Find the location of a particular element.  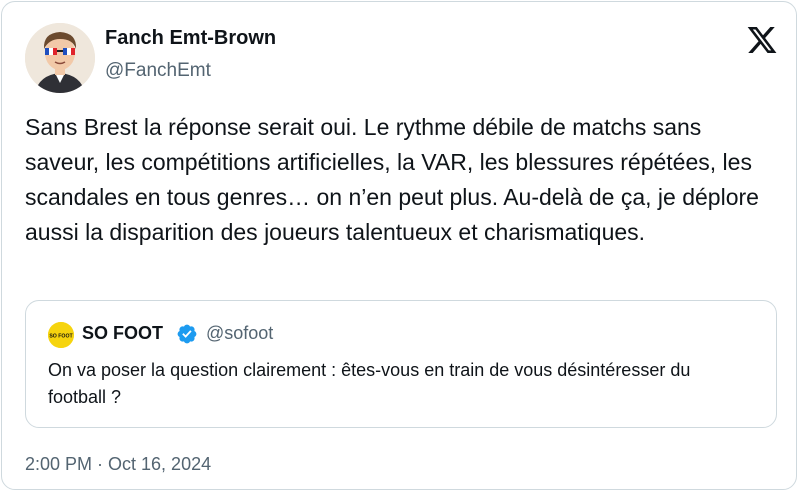

quoted-name: SO FOOT is located at coordinates (122, 333).